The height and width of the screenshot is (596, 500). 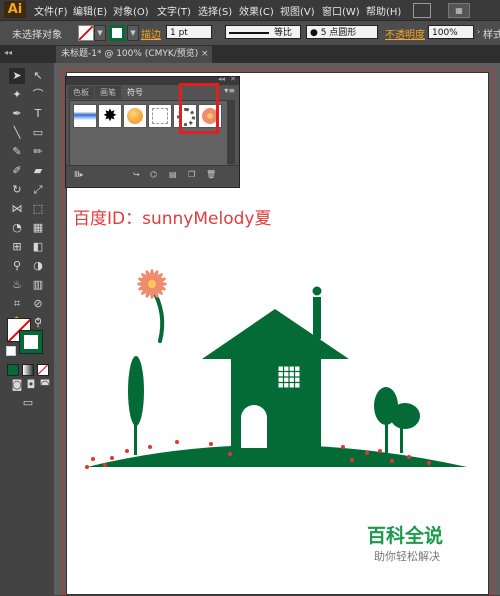 I want to click on break-link-icon: ⌬, so click(x=153, y=174).